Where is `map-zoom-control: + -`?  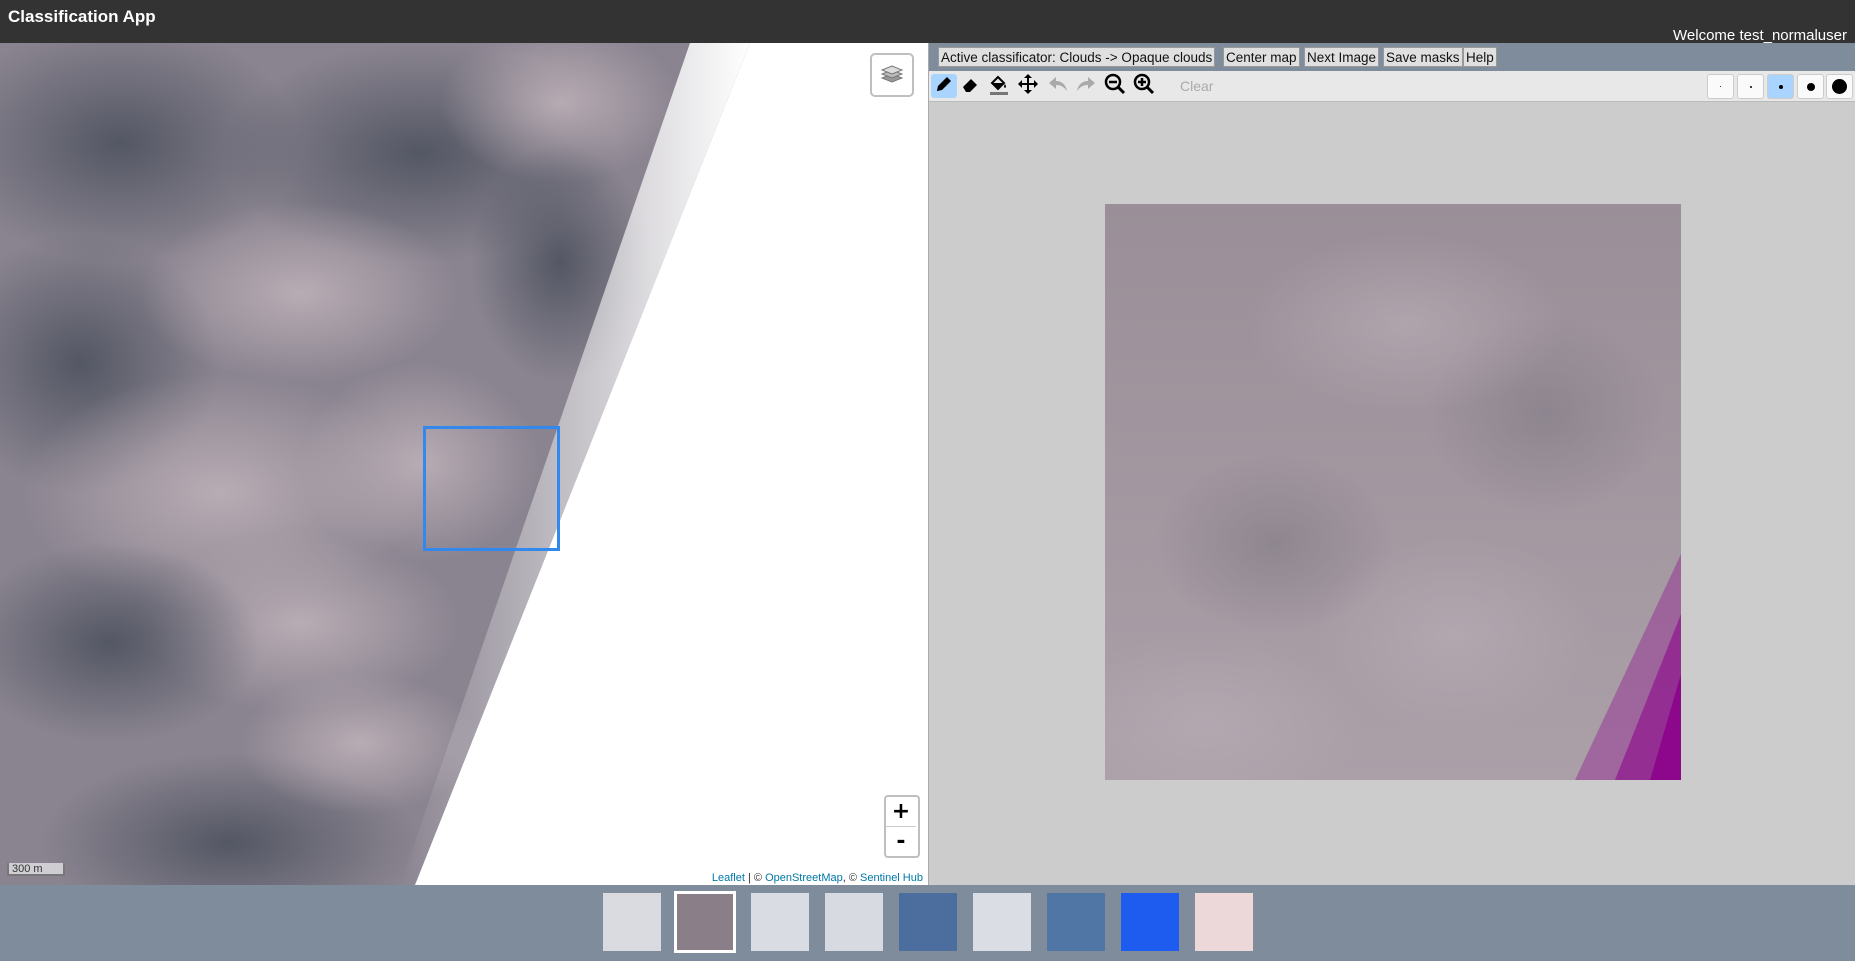
map-zoom-control: + - is located at coordinates (902, 826).